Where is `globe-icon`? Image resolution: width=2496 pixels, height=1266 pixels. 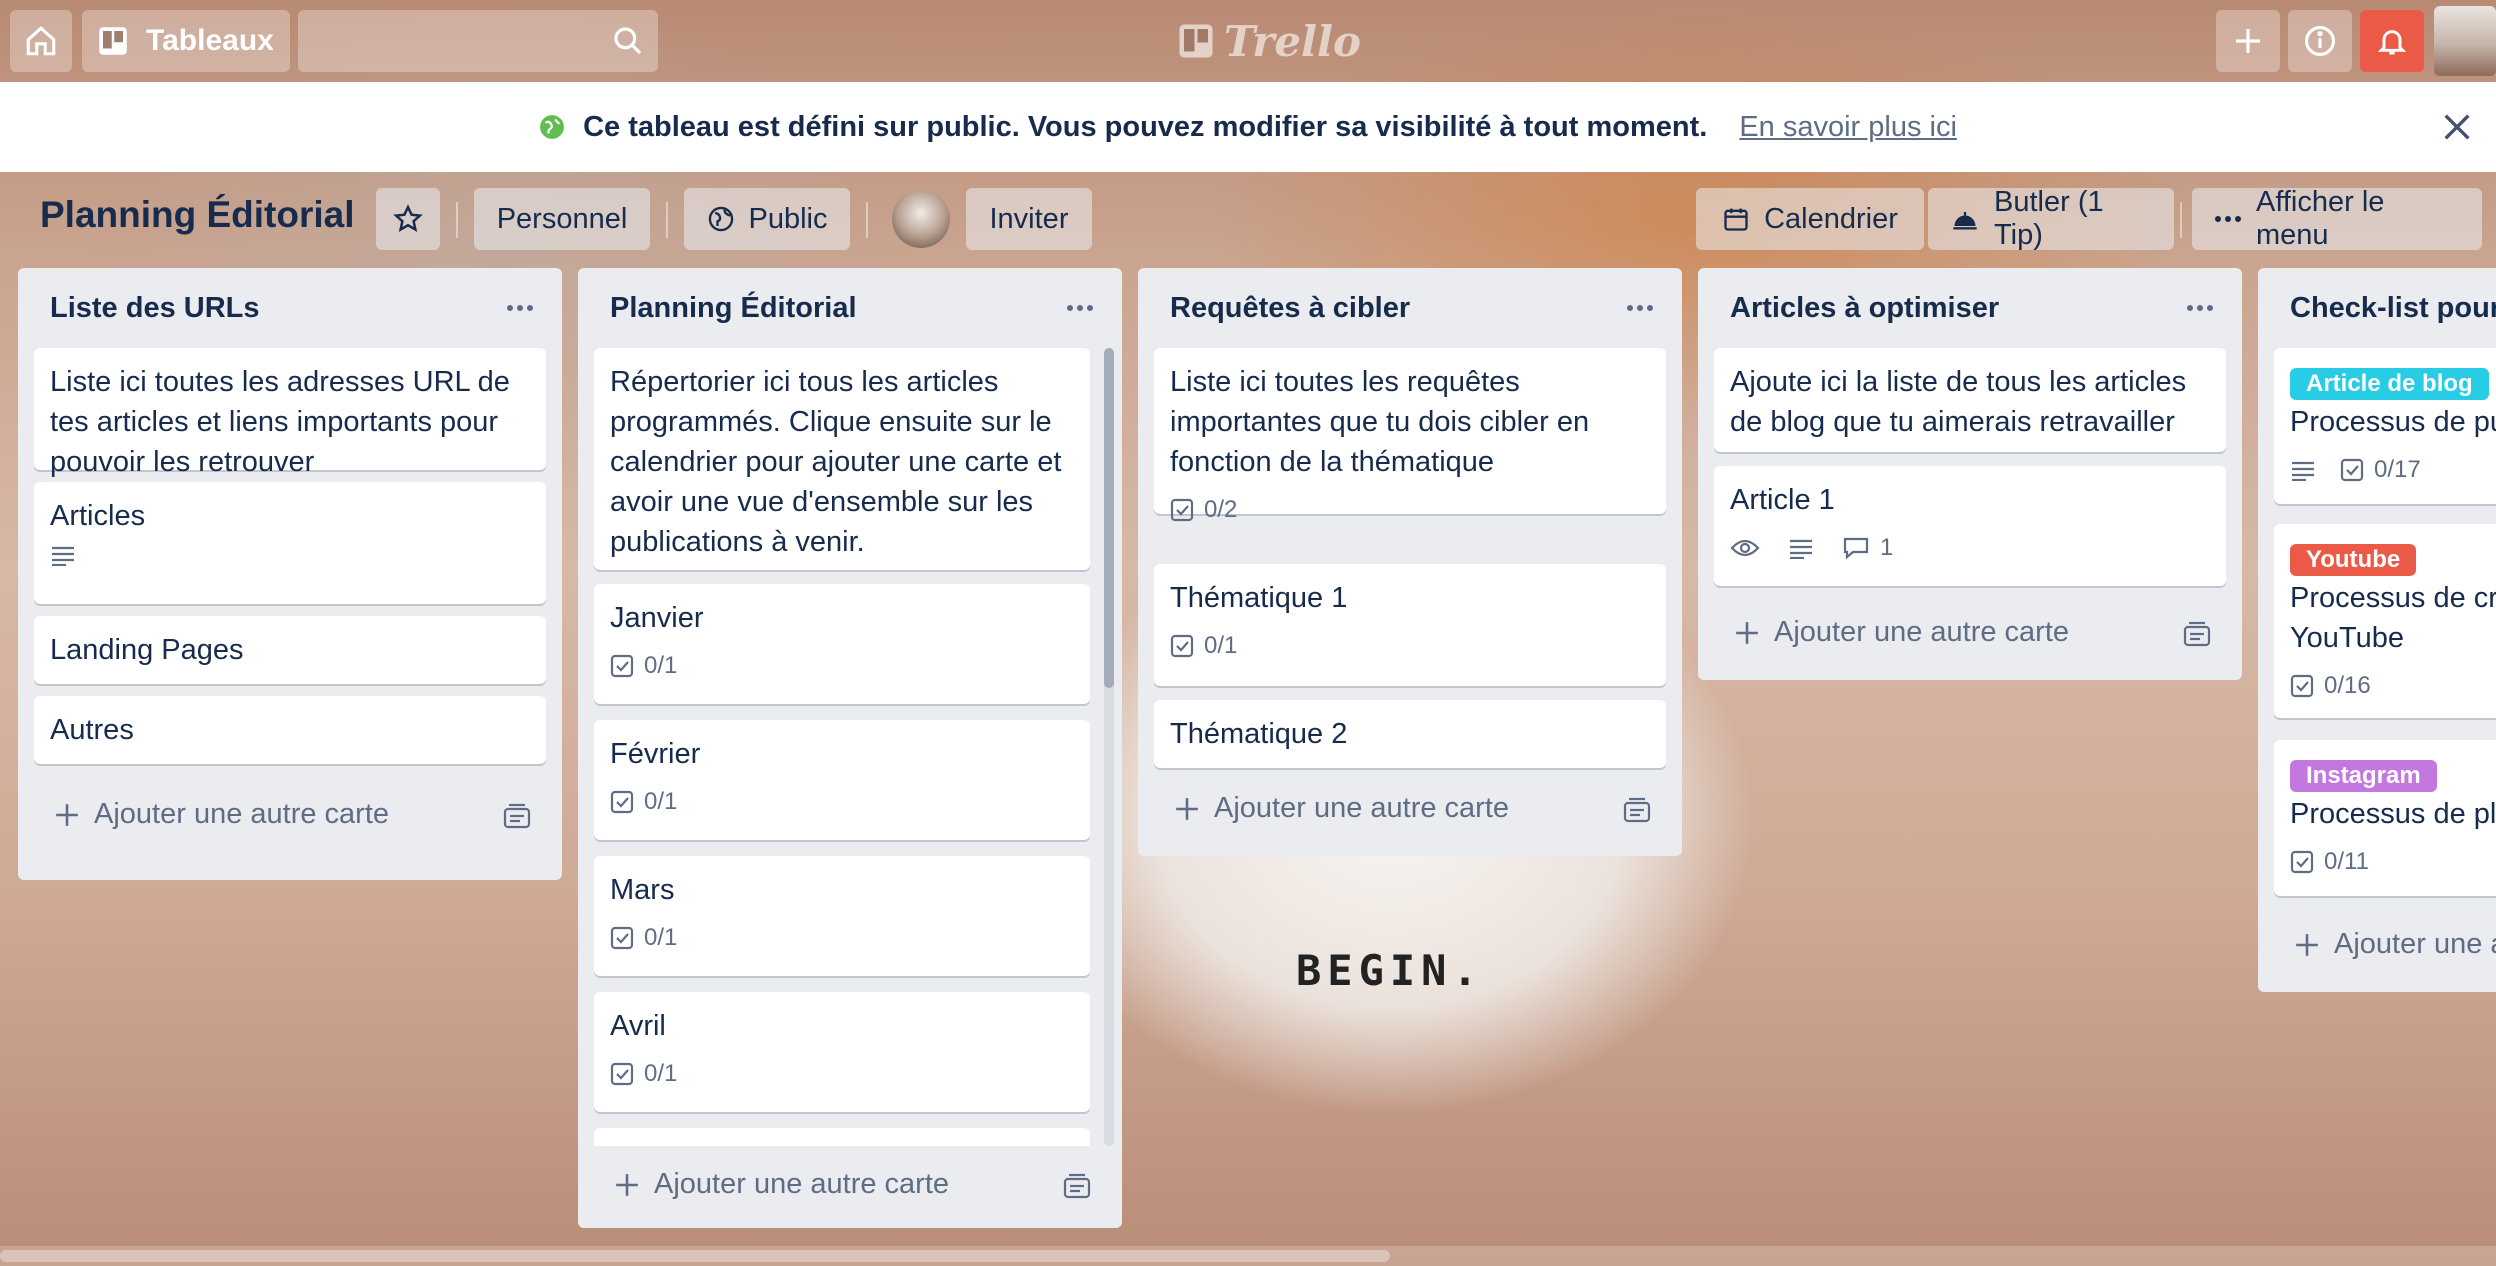 globe-icon is located at coordinates (721, 219).